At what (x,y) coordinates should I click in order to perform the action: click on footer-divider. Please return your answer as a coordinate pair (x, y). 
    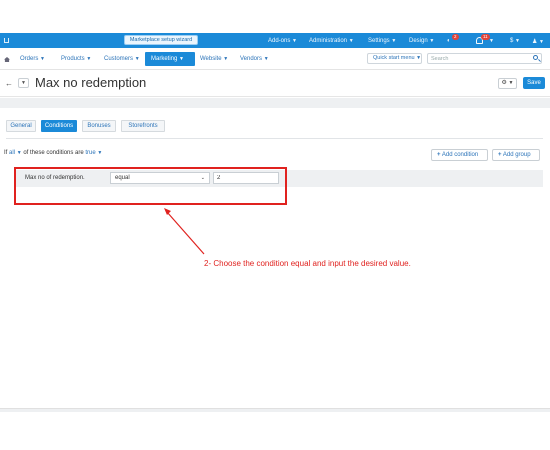
    Looking at the image, I should click on (275, 410).